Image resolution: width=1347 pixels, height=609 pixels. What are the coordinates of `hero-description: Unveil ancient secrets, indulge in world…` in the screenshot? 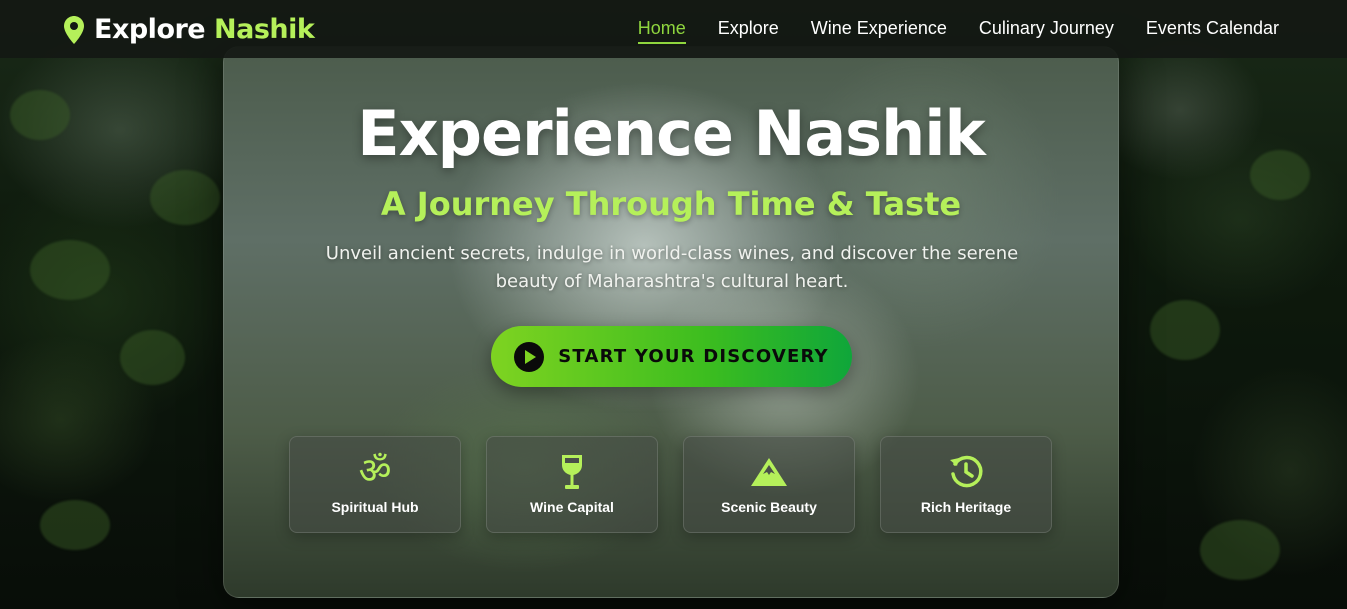 It's located at (672, 267).